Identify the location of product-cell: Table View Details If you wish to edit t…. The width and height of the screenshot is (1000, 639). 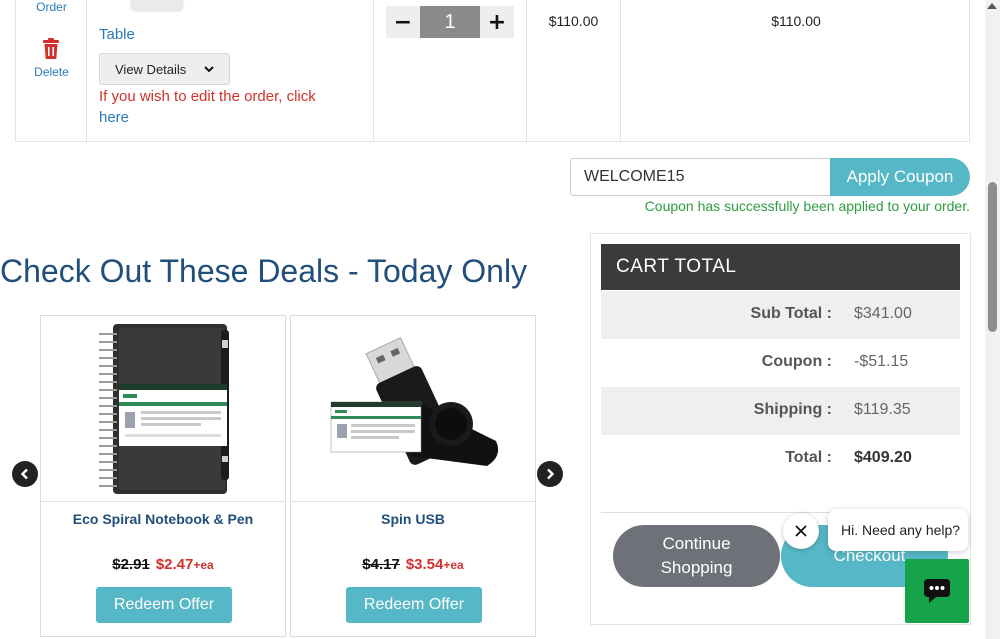
(230, 70).